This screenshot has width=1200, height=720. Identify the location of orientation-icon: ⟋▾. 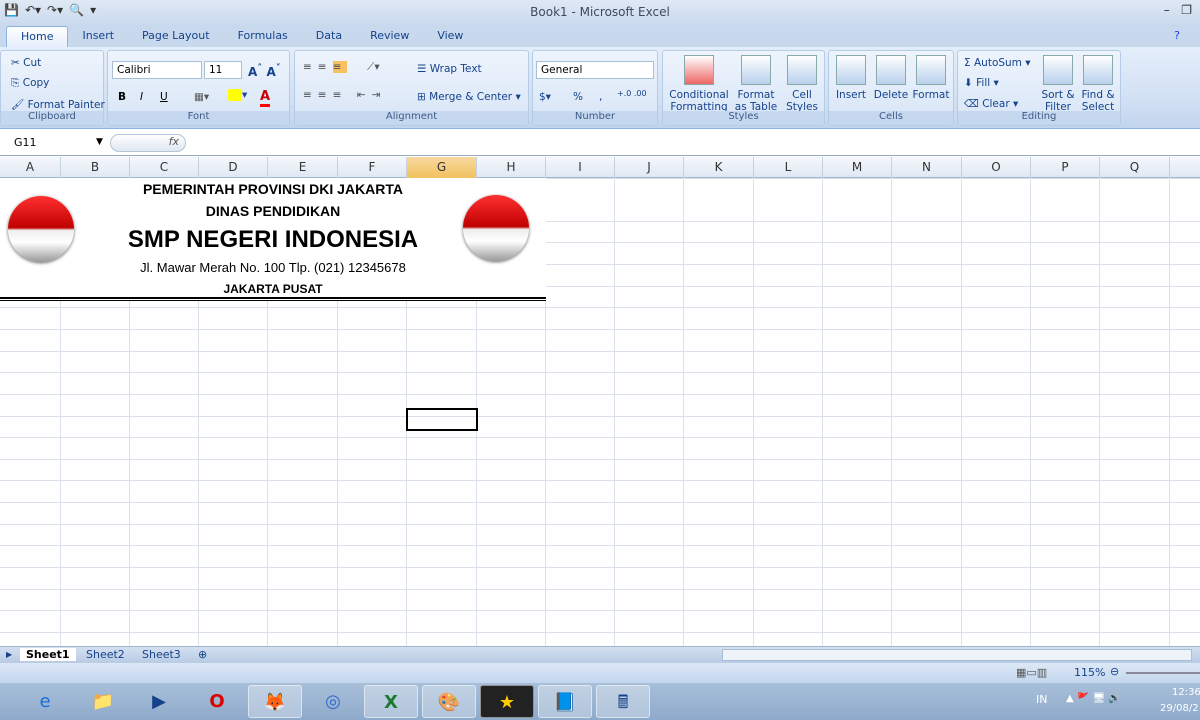
(373, 67).